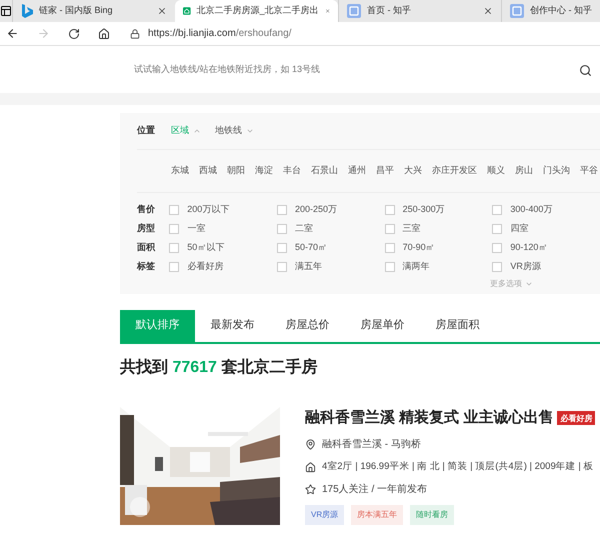 This screenshot has width=600, height=540. What do you see at coordinates (307, 326) in the screenshot?
I see `sort-tab: 房屋总价` at bounding box center [307, 326].